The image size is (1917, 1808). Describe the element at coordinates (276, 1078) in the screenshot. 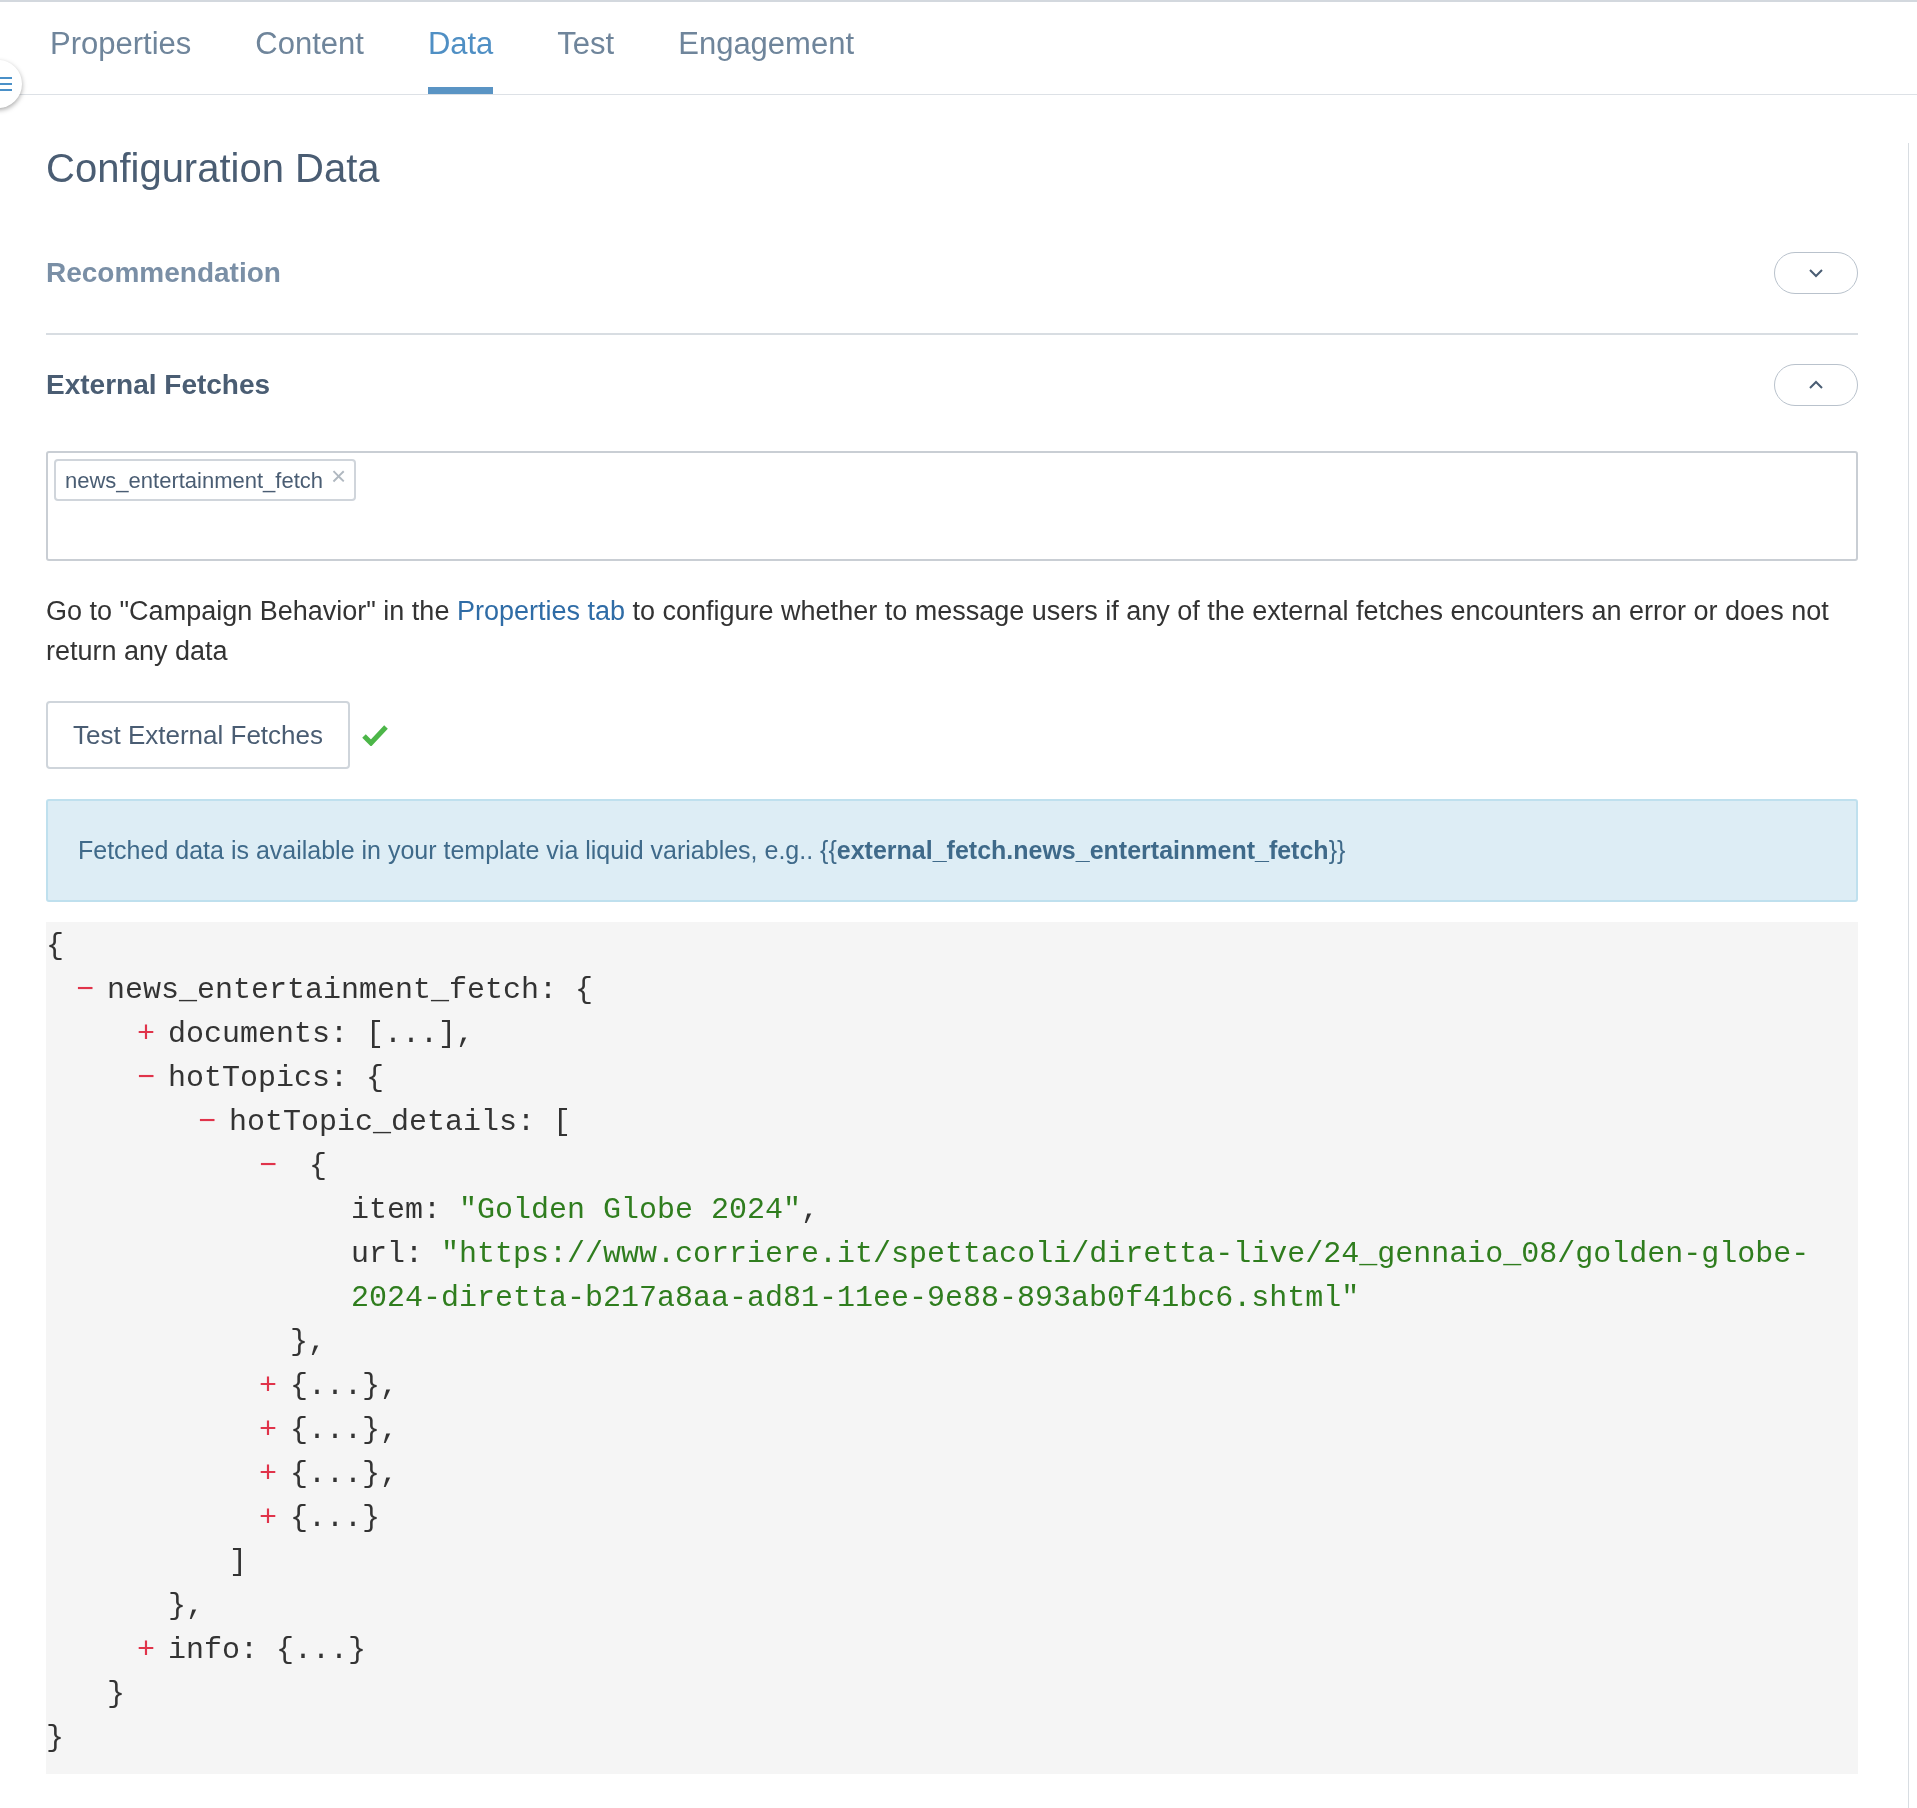

I see `code-line: hotTopics: {` at that location.